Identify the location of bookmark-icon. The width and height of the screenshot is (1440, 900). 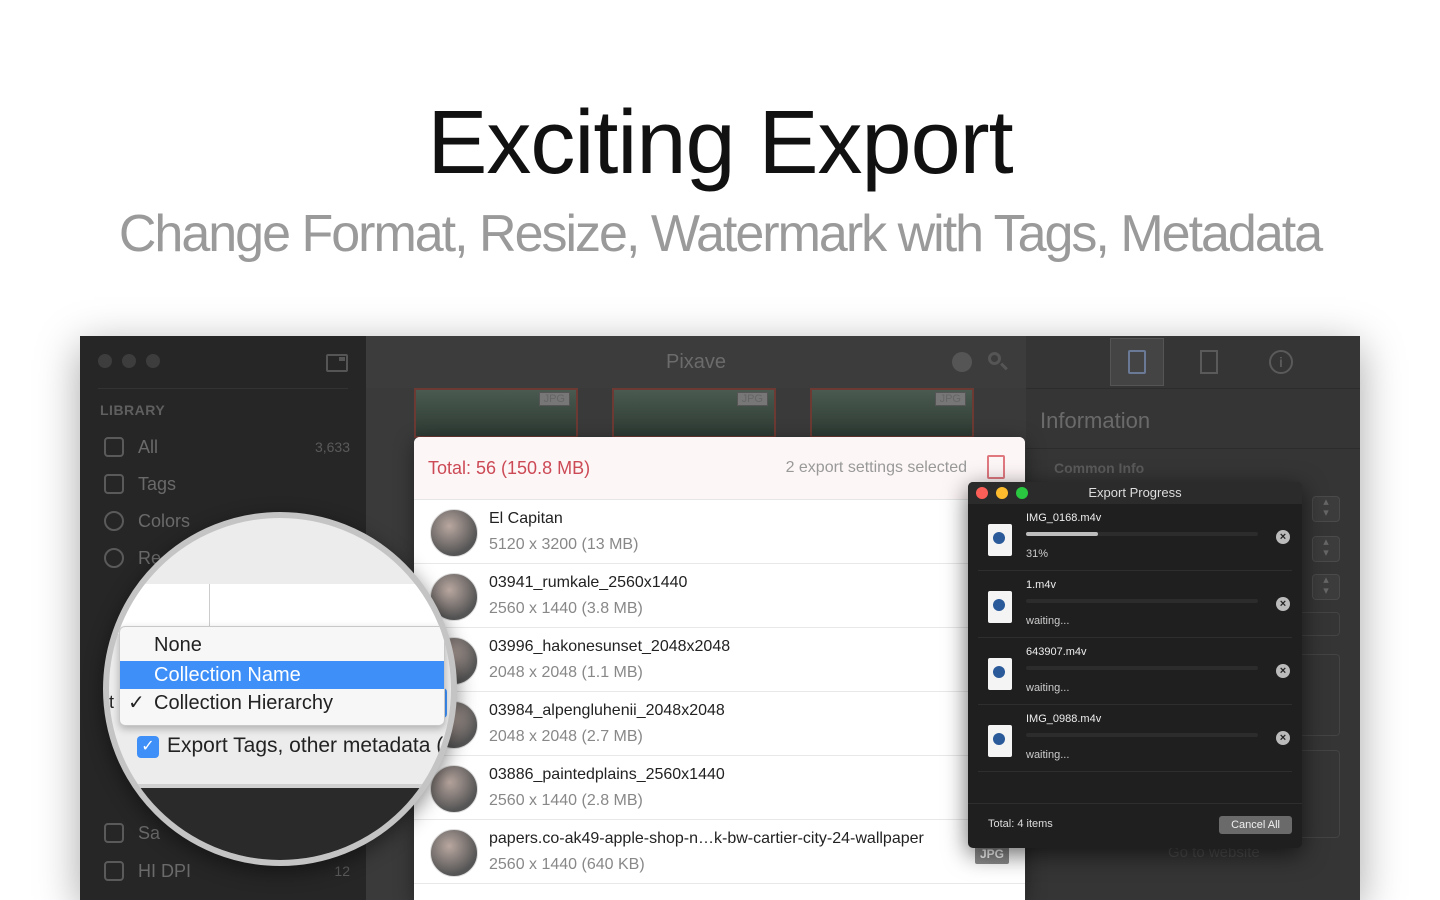
(1209, 362).